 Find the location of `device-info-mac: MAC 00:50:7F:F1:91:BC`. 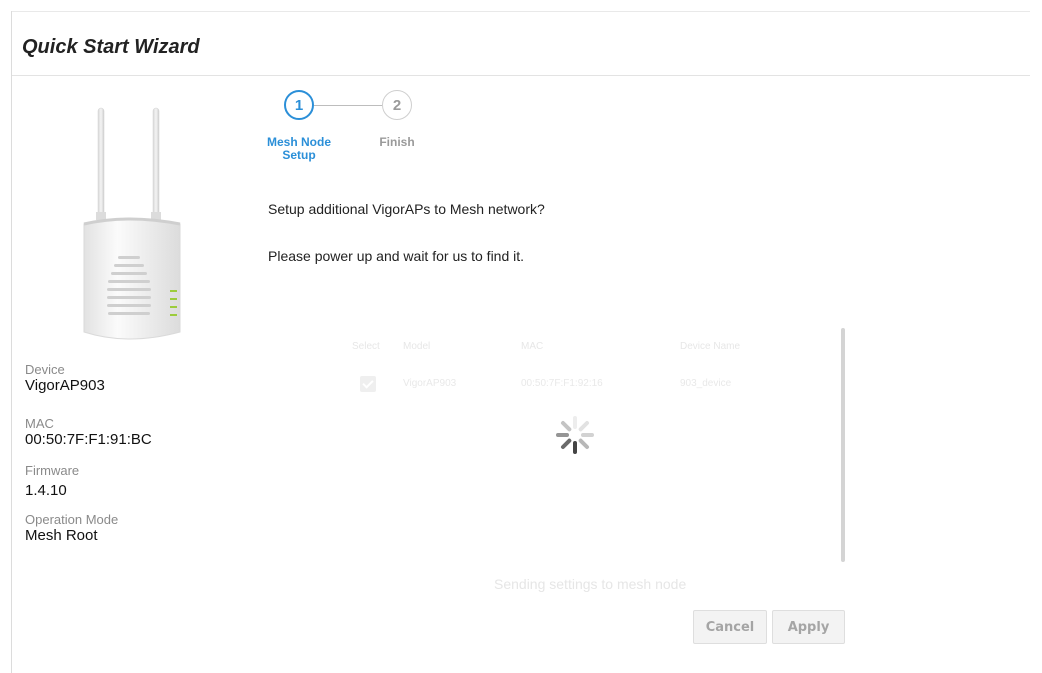

device-info-mac: MAC 00:50:7F:F1:91:BC is located at coordinates (88, 432).